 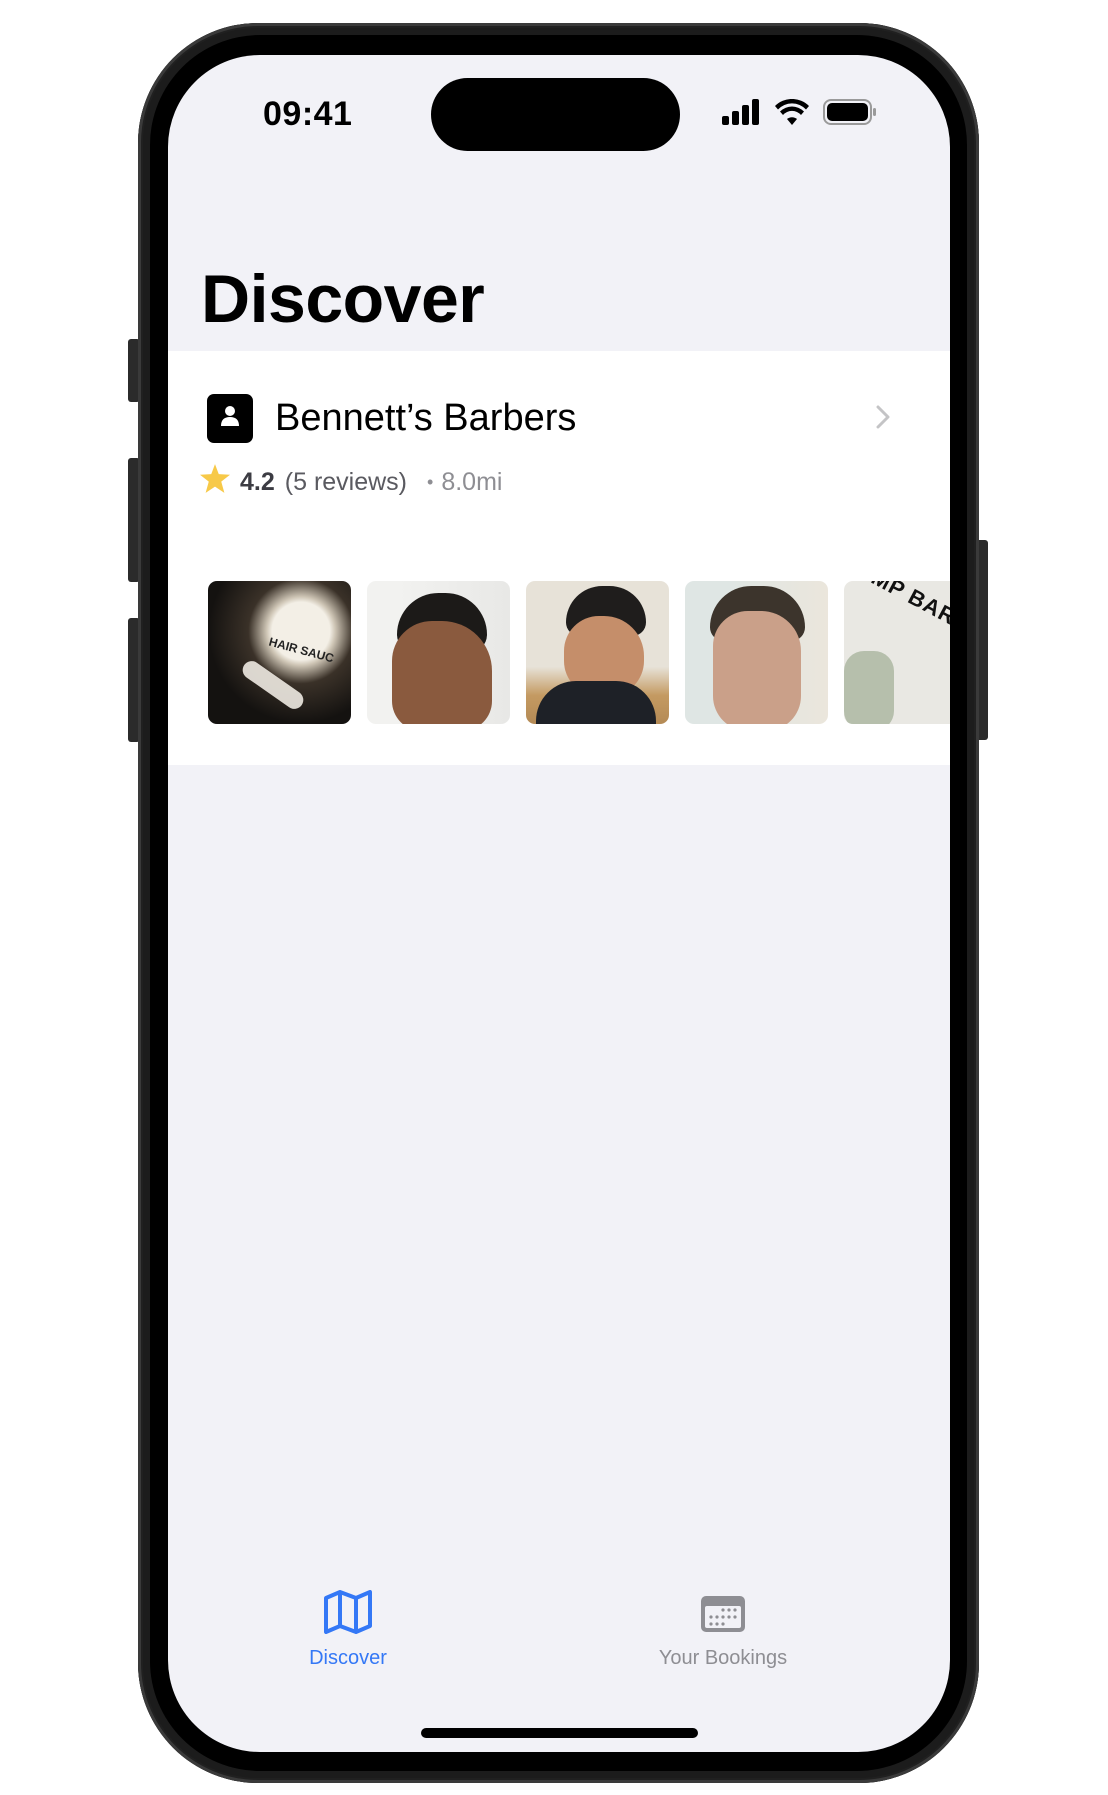 What do you see at coordinates (850, 114) in the screenshot?
I see `battery-icon` at bounding box center [850, 114].